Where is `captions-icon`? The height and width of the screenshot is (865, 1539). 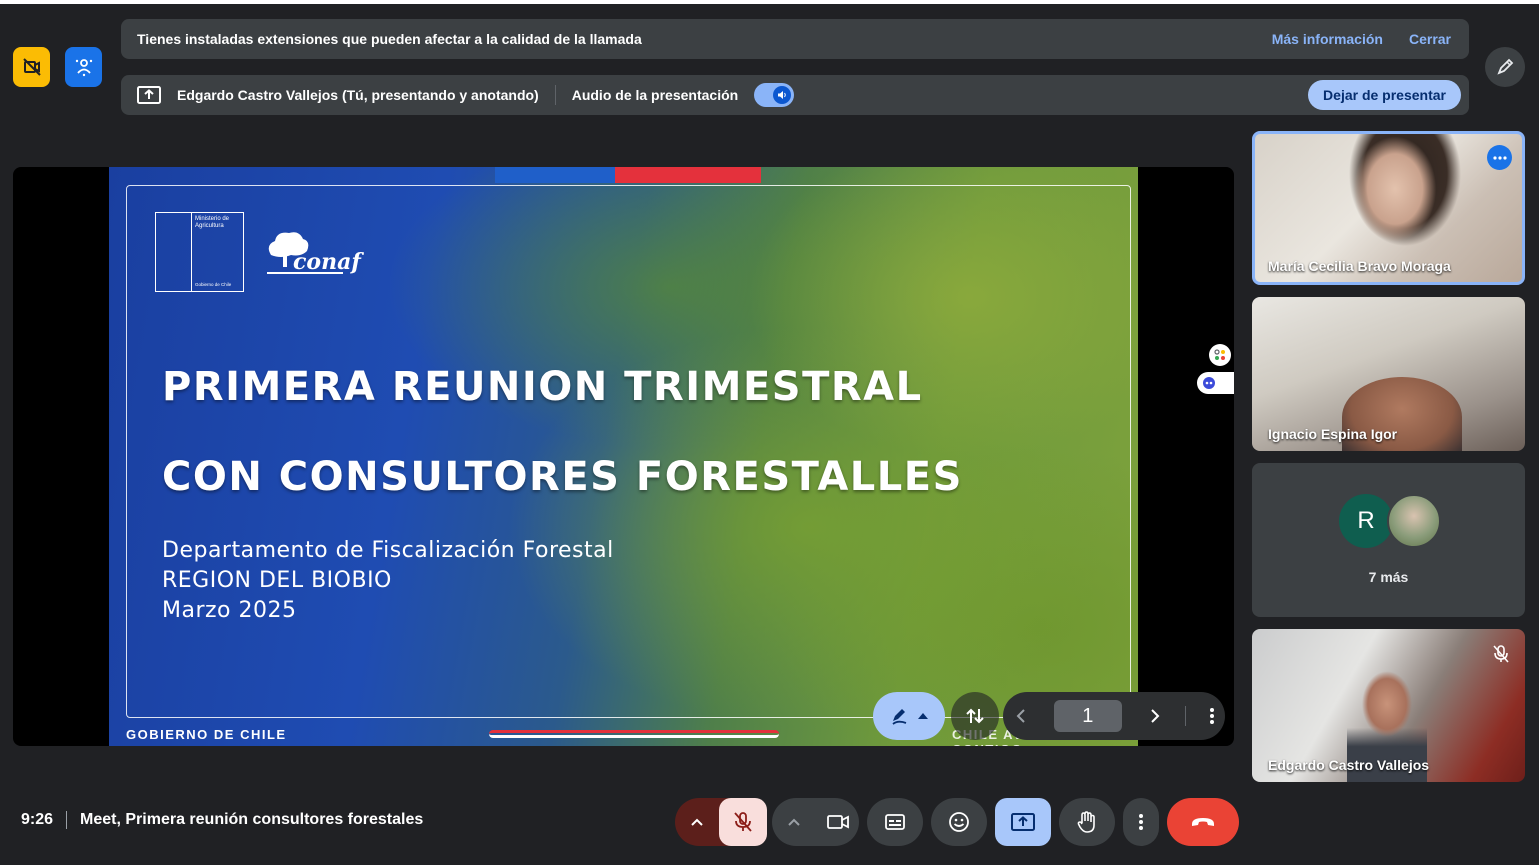 captions-icon is located at coordinates (895, 822).